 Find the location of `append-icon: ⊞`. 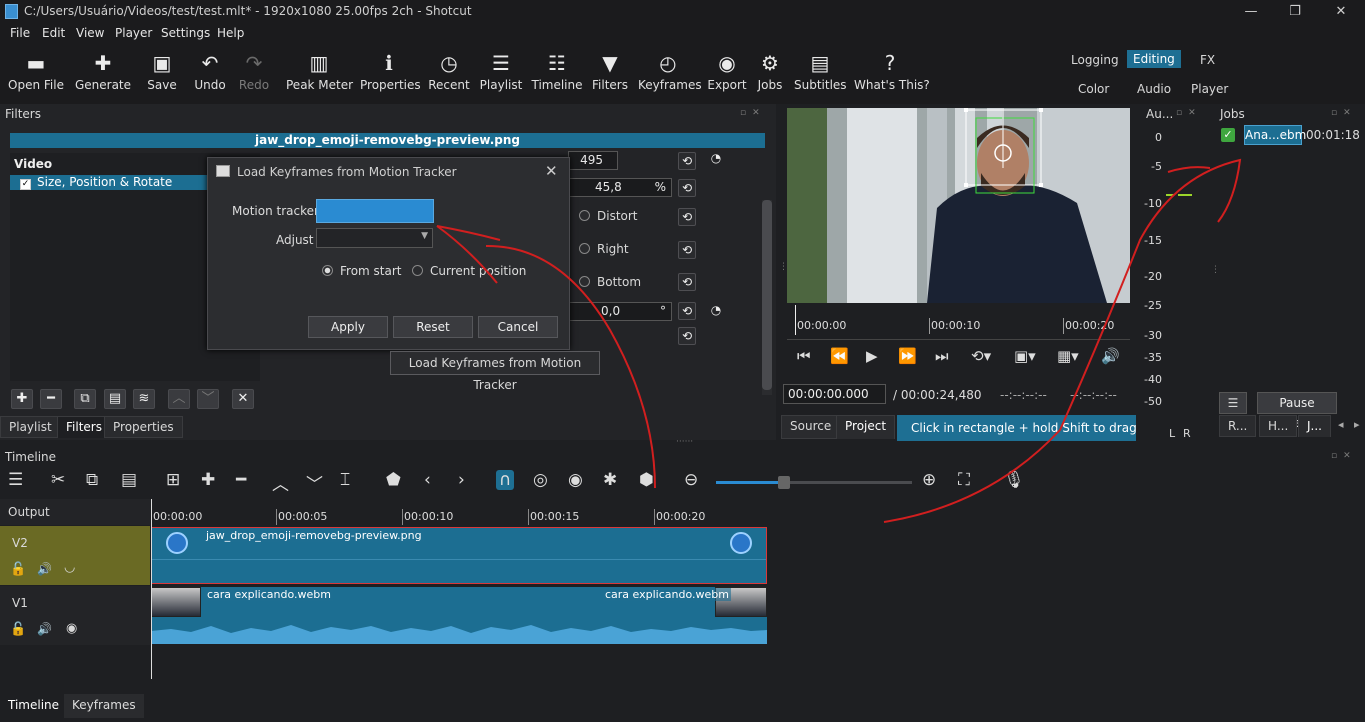

append-icon: ⊞ is located at coordinates (173, 480).